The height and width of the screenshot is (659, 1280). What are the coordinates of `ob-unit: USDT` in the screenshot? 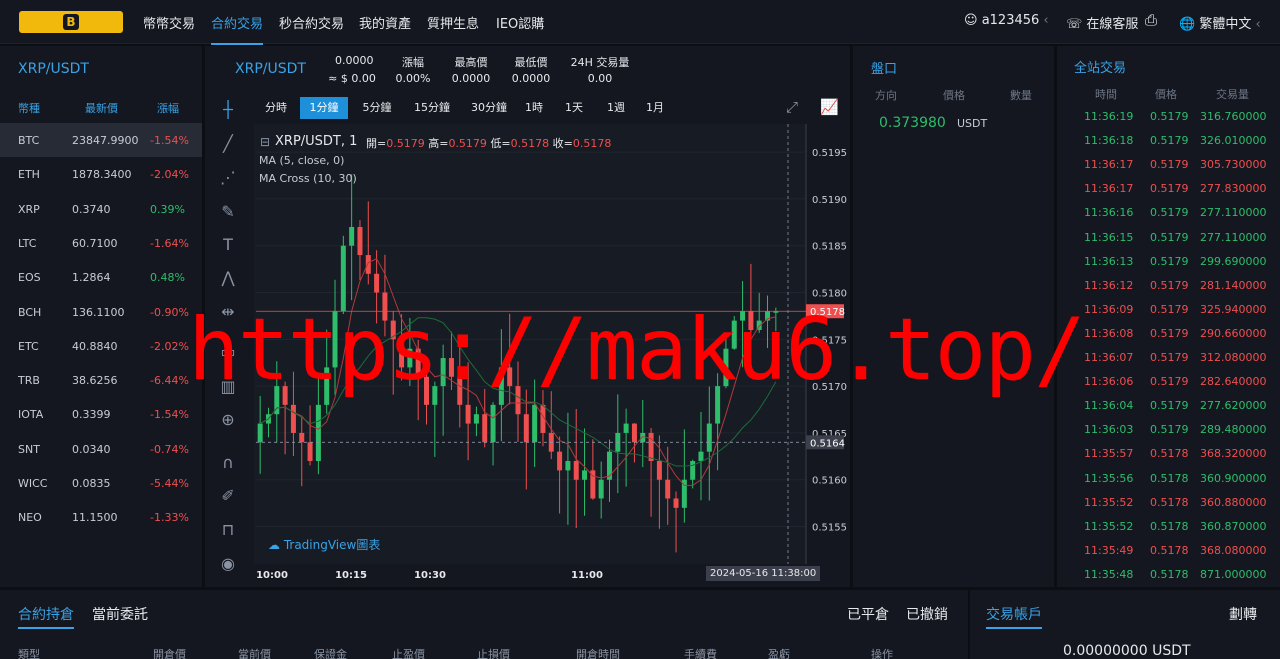 It's located at (972, 123).